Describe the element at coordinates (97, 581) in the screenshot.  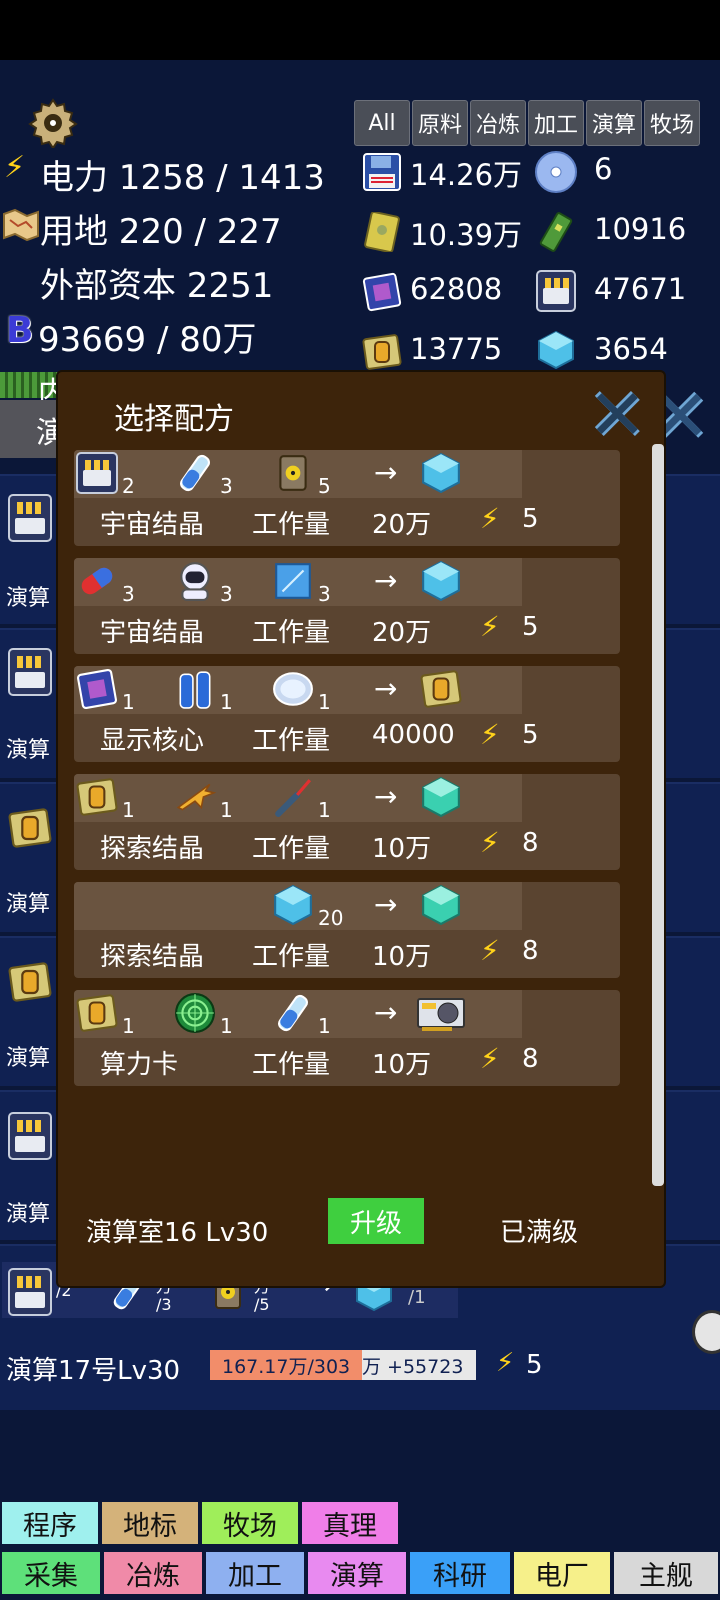
I see `pill-icon` at that location.